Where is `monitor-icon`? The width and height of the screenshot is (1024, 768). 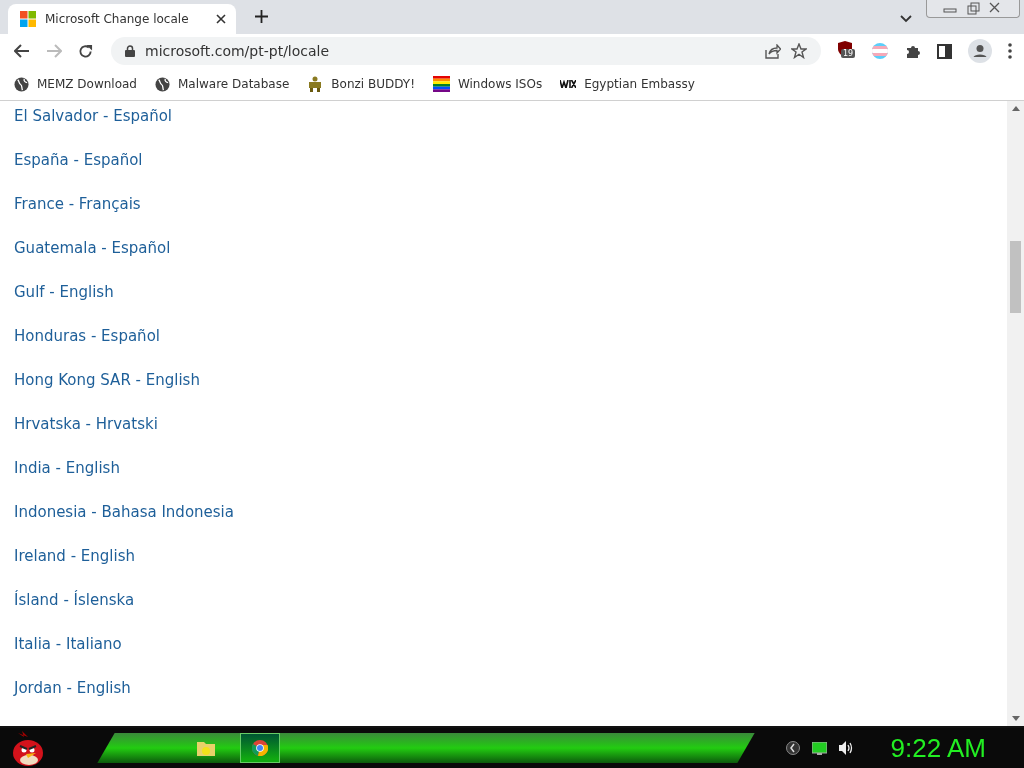
monitor-icon is located at coordinates (819, 748).